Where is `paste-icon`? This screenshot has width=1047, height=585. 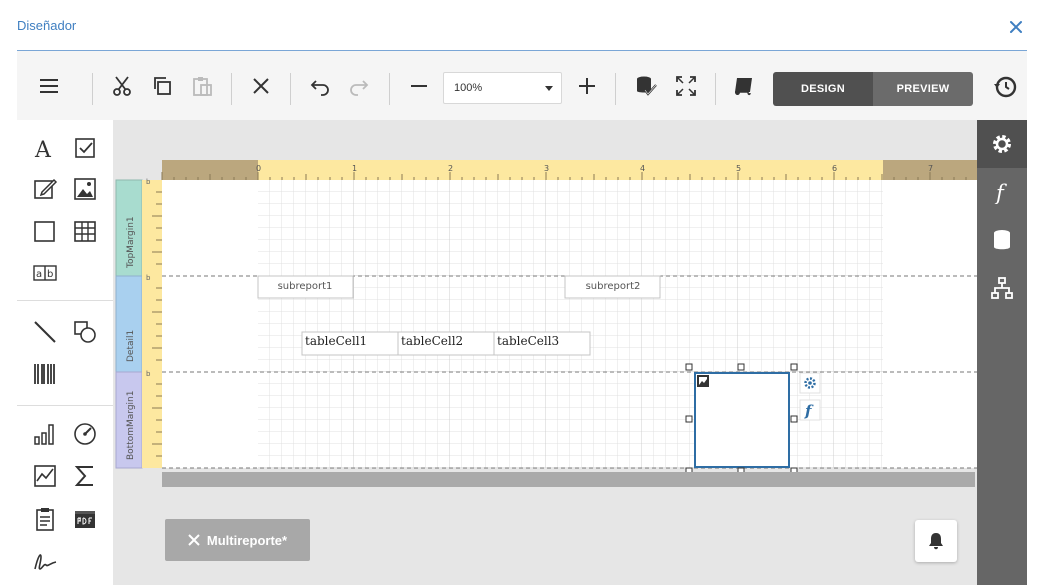
paste-icon is located at coordinates (202, 86).